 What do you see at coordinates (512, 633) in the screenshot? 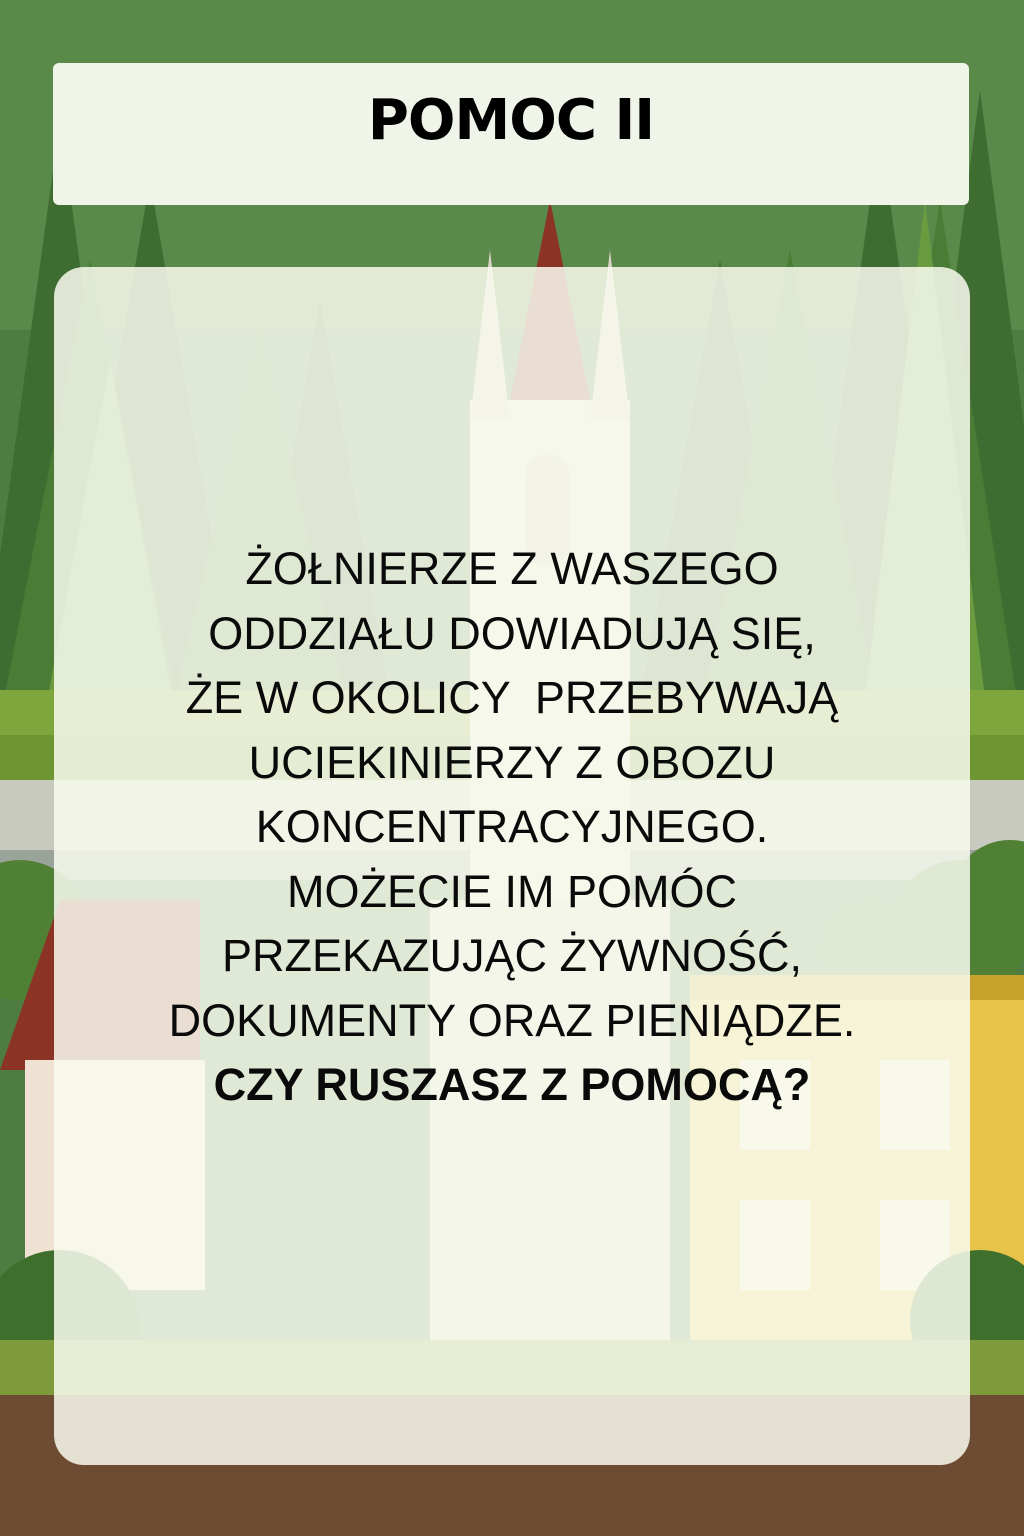
I see `message-line: ODDZIAŁU DOWIADUJĄ SIĘ,` at bounding box center [512, 633].